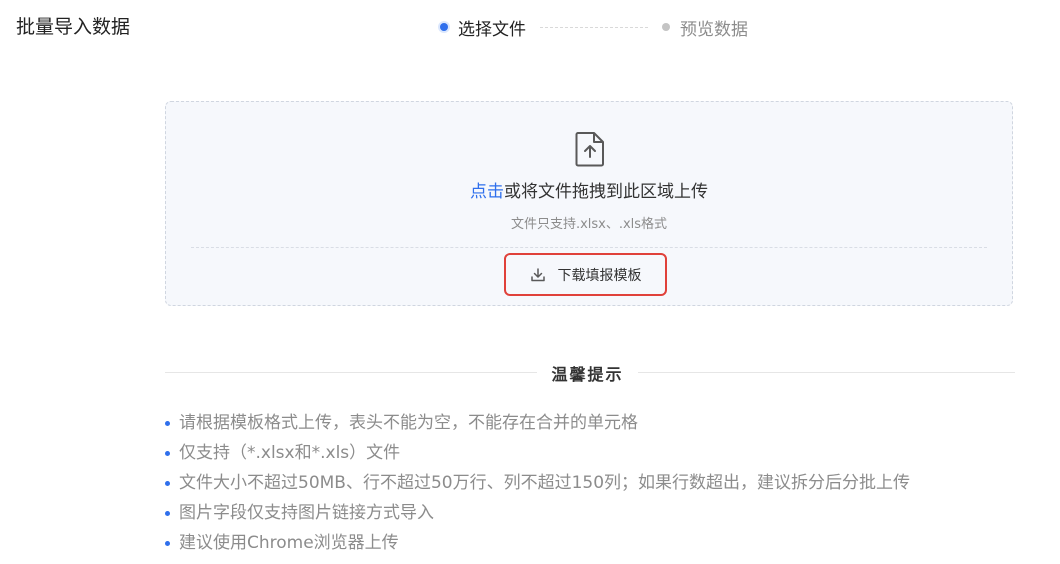 This screenshot has height=564, width=1060. I want to click on file-upload-icon, so click(589, 149).